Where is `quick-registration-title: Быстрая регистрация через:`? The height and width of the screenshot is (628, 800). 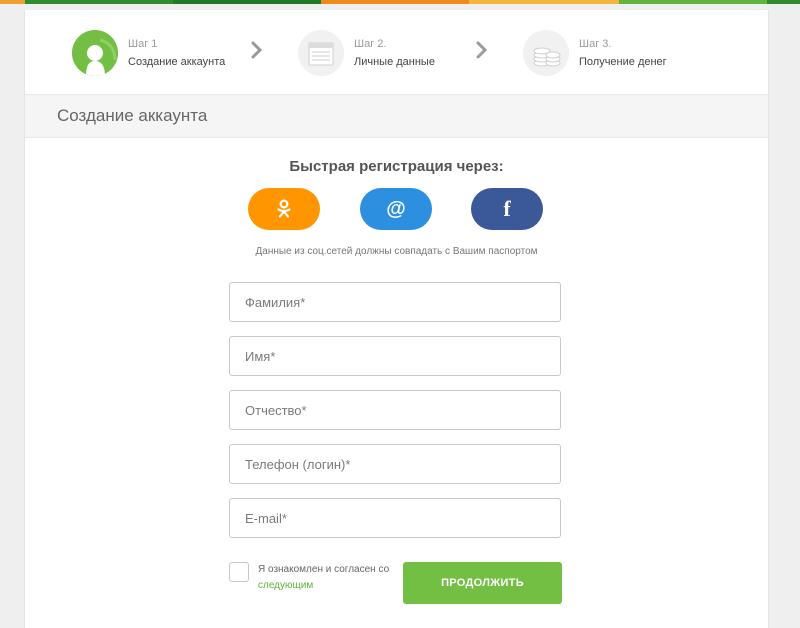
quick-registration-title: Быстрая регистрация через: is located at coordinates (396, 166).